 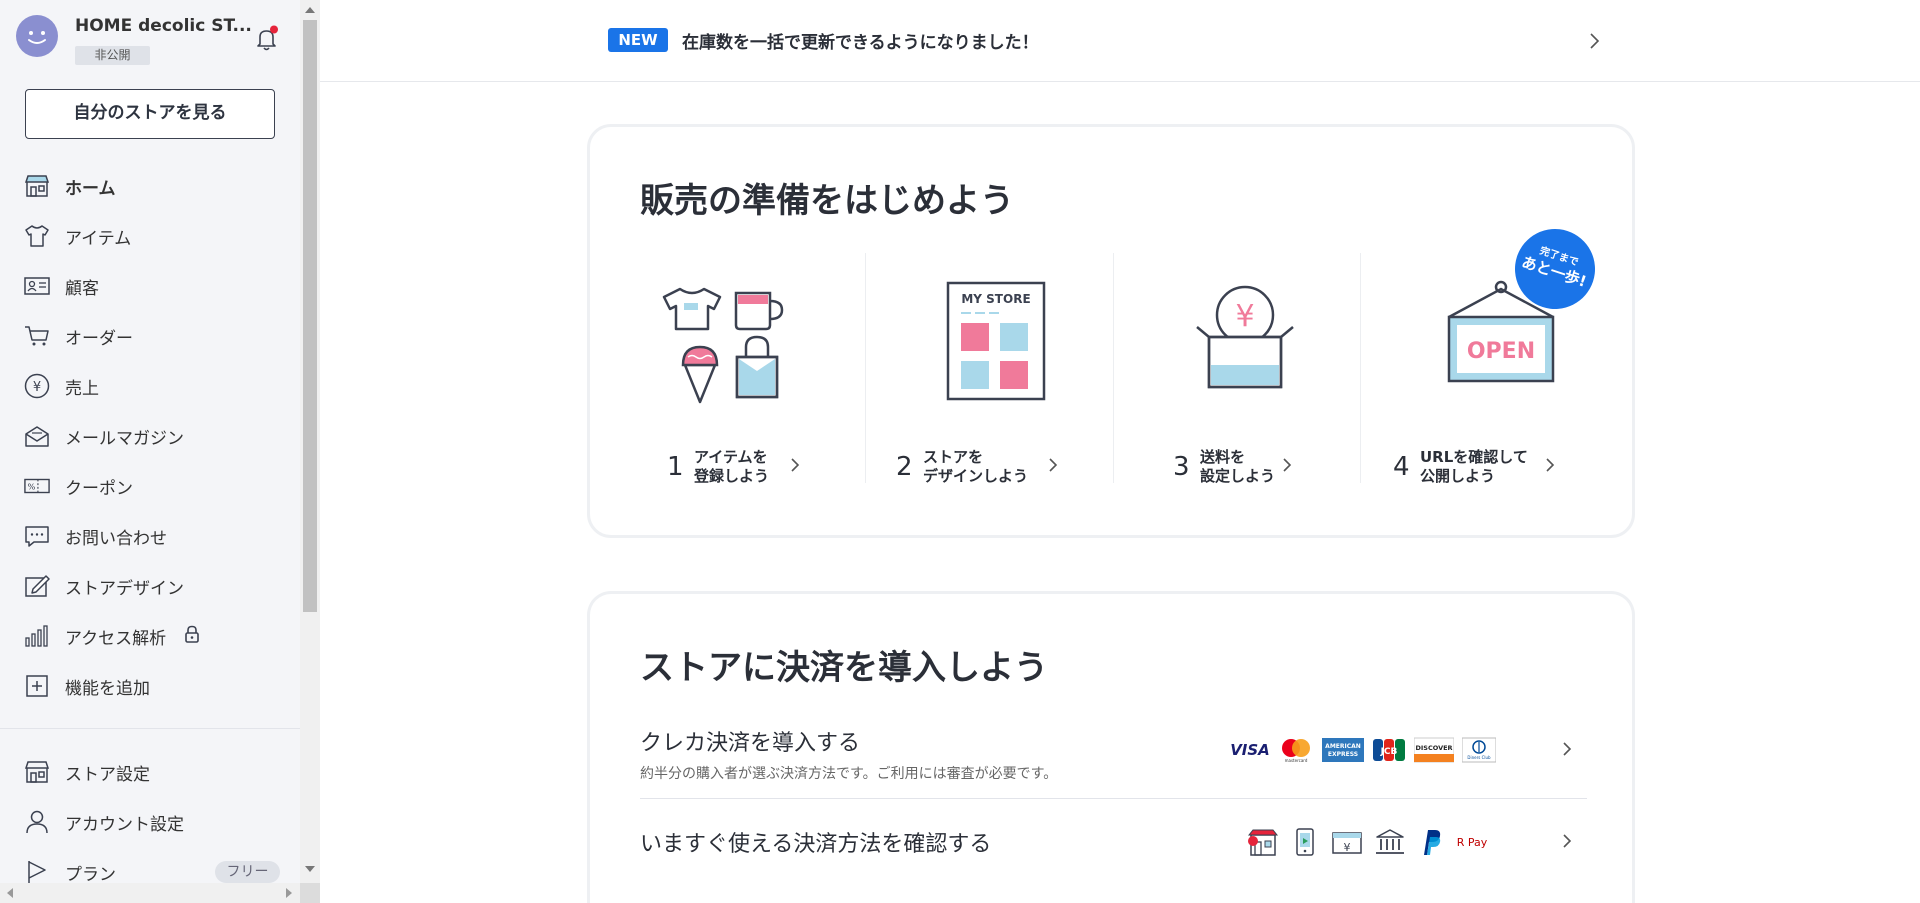 What do you see at coordinates (1474, 466) in the screenshot?
I see `step-label: URLを確認して 公開しよう` at bounding box center [1474, 466].